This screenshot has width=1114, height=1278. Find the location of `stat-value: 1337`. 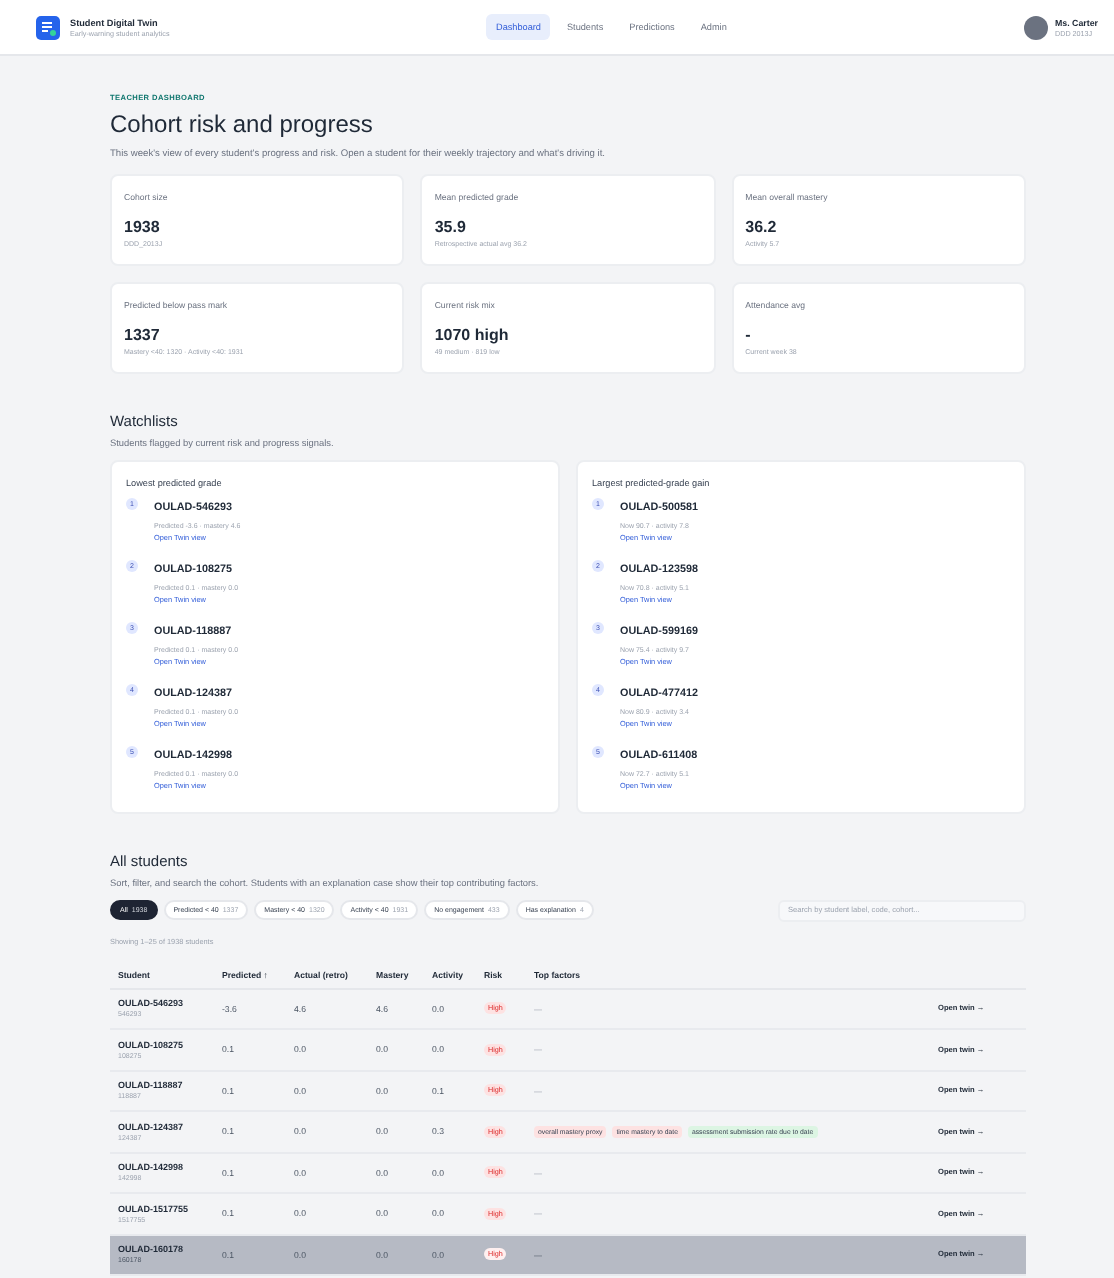

stat-value: 1337 is located at coordinates (143, 334).